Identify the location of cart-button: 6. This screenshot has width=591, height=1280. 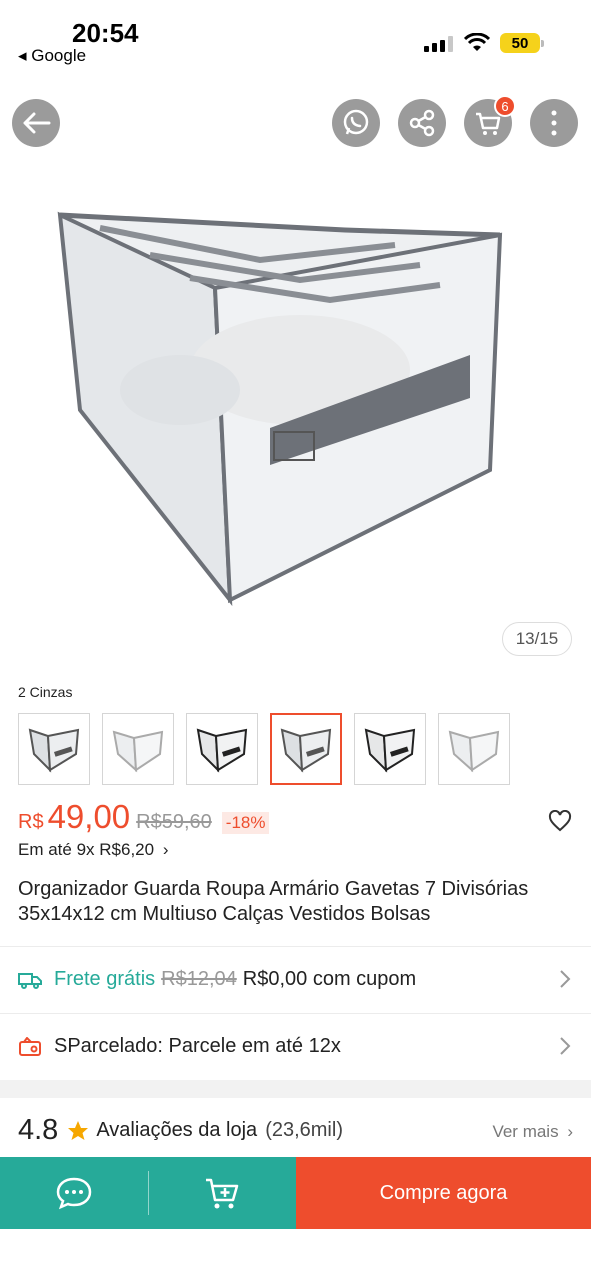
(490, 121).